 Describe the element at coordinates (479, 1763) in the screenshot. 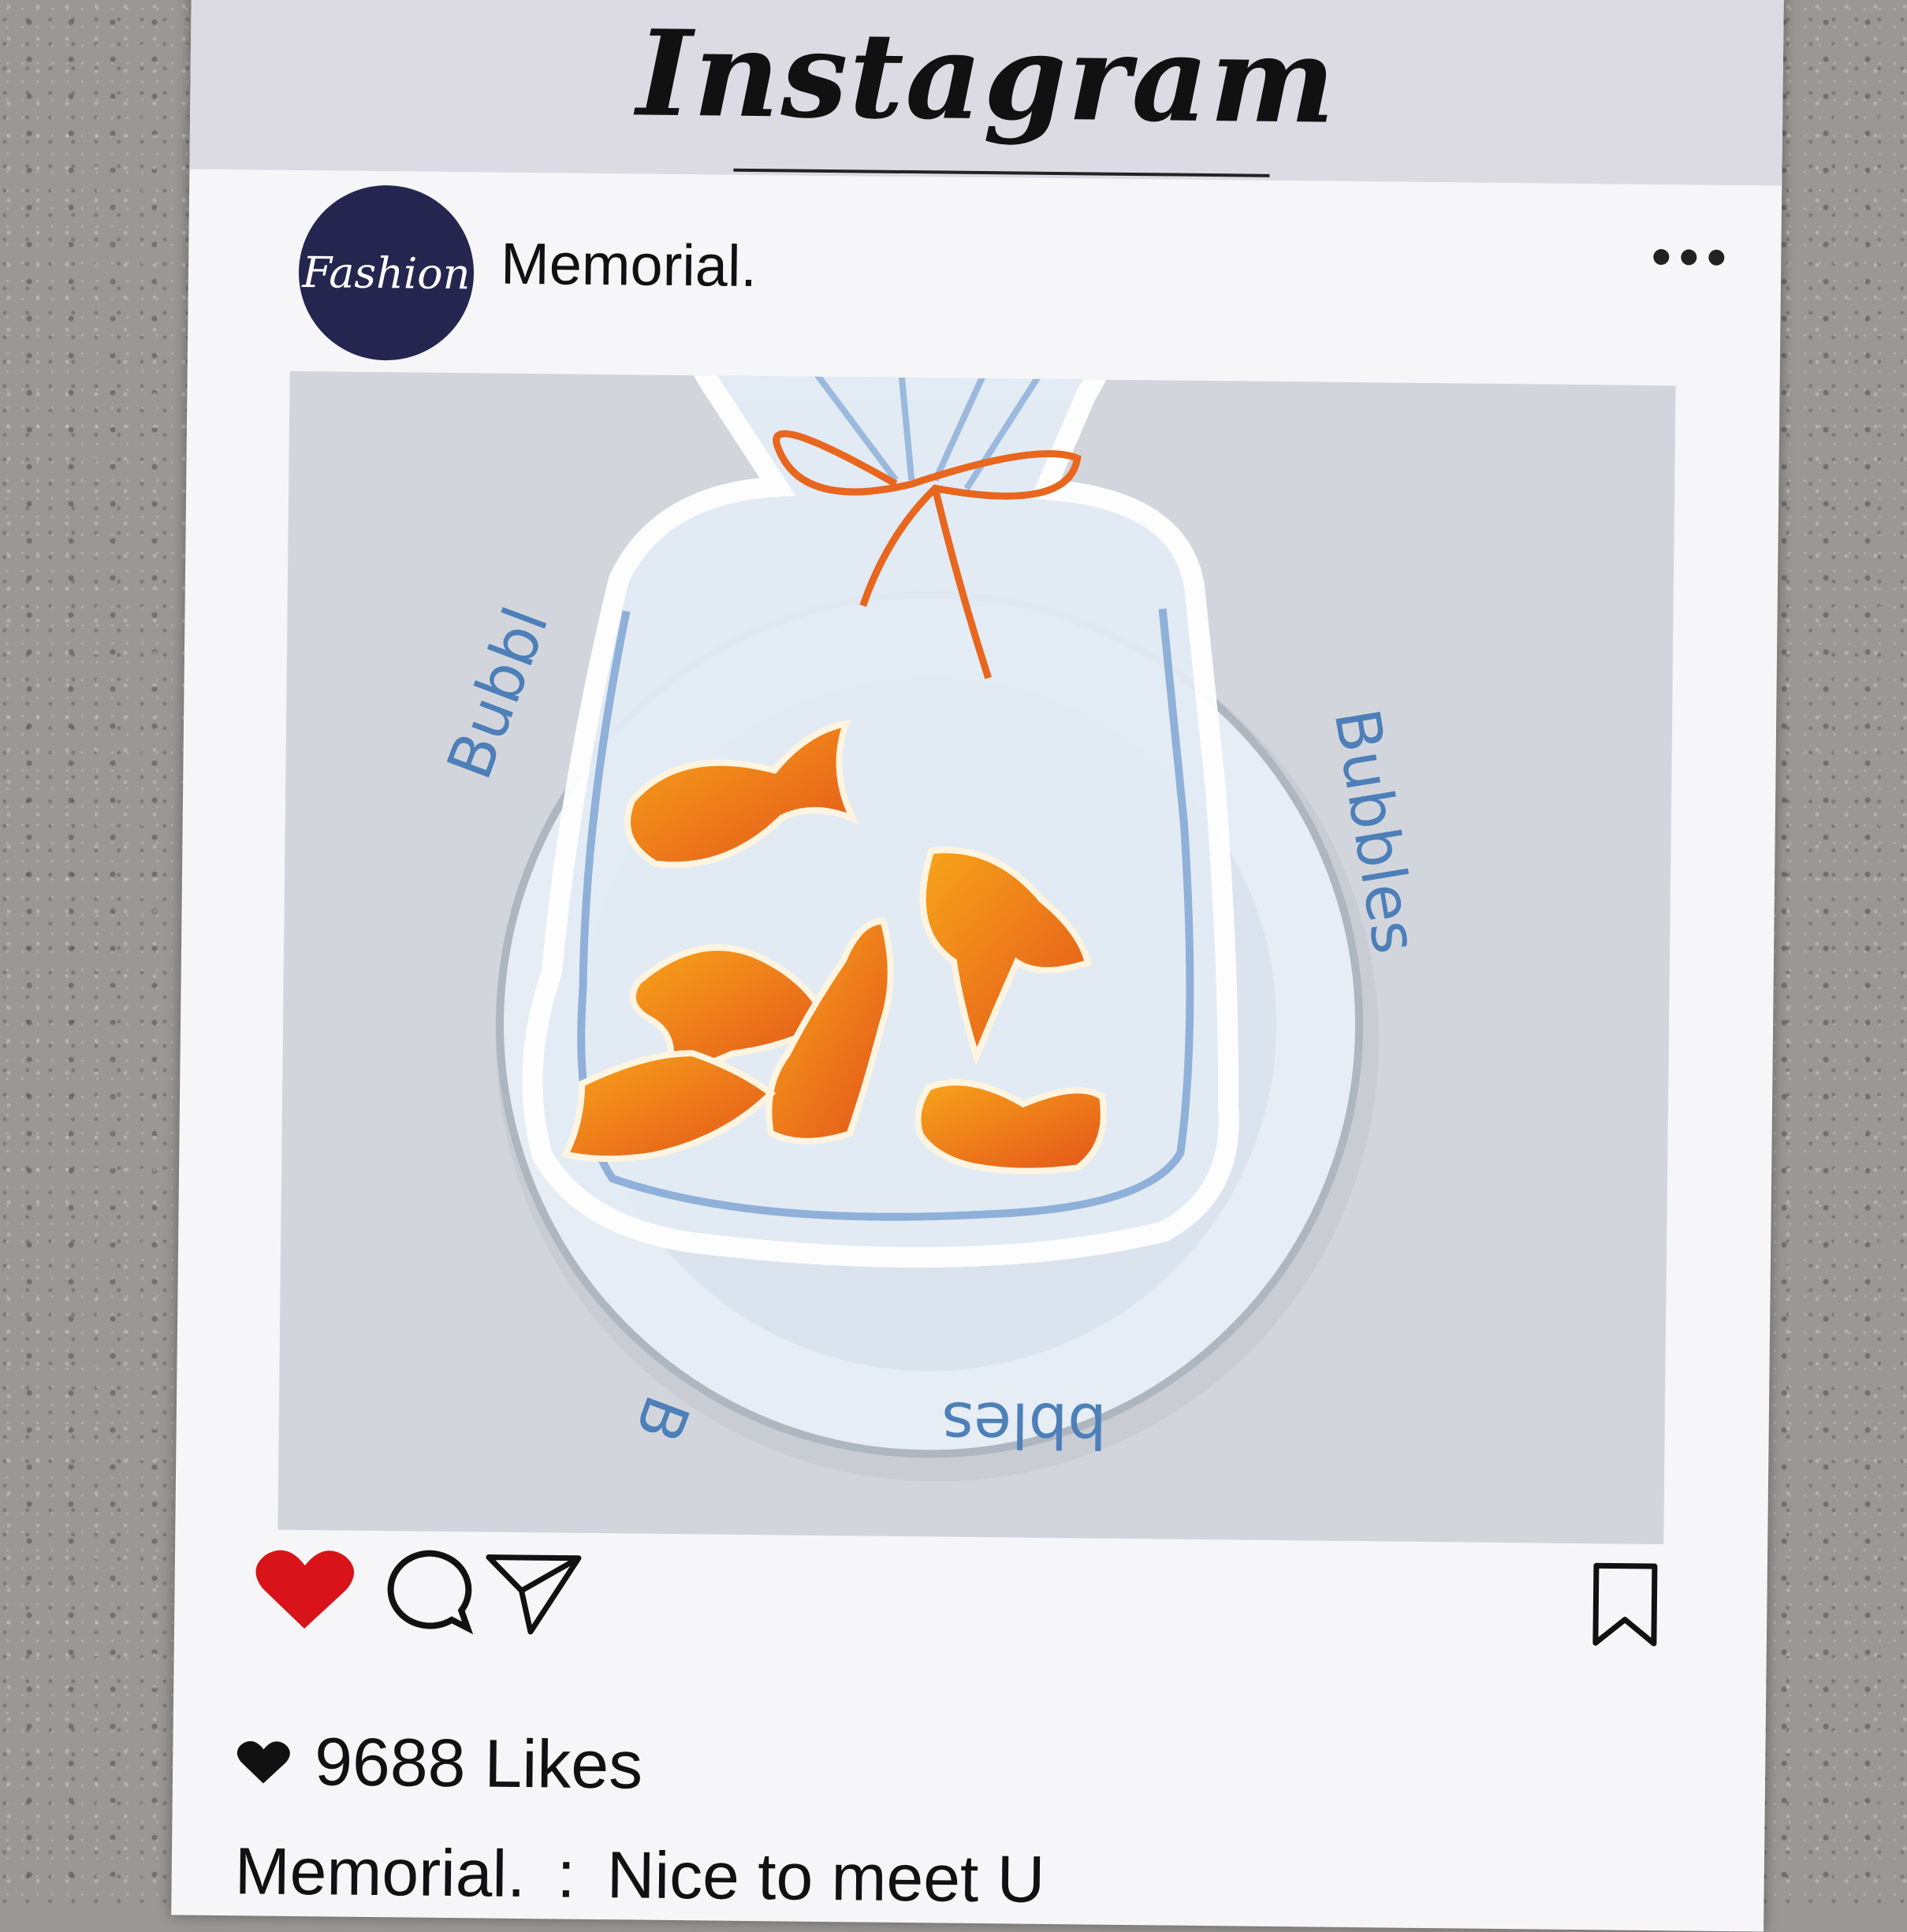

I see `likes-count: 9688 Likes` at that location.